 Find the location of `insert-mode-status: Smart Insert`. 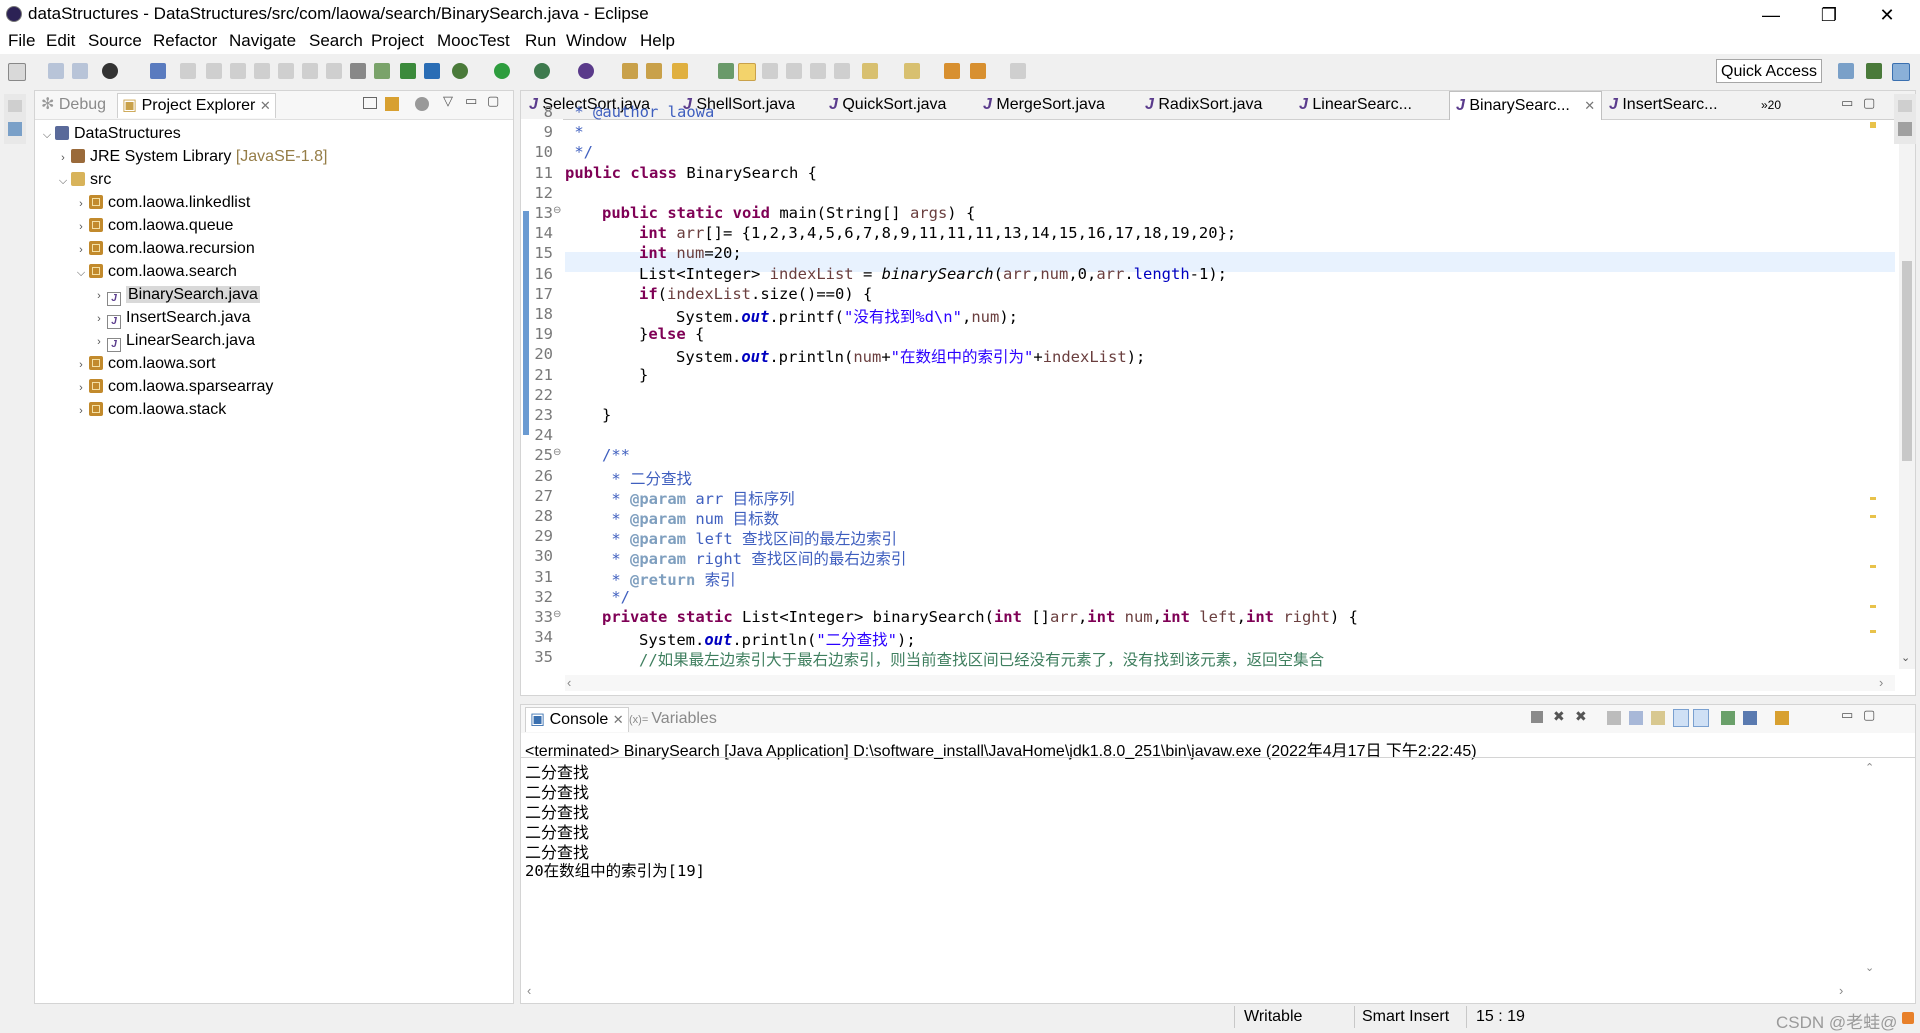

insert-mode-status: Smart Insert is located at coordinates (1405, 1017).